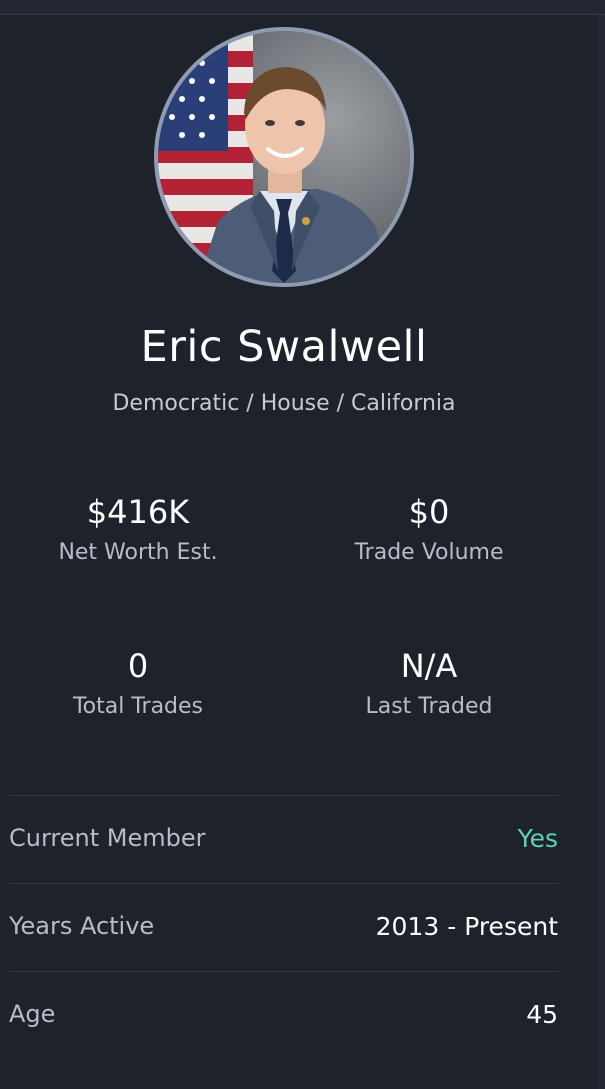 This screenshot has height=1089, width=605. I want to click on stat-value: $0, so click(429, 512).